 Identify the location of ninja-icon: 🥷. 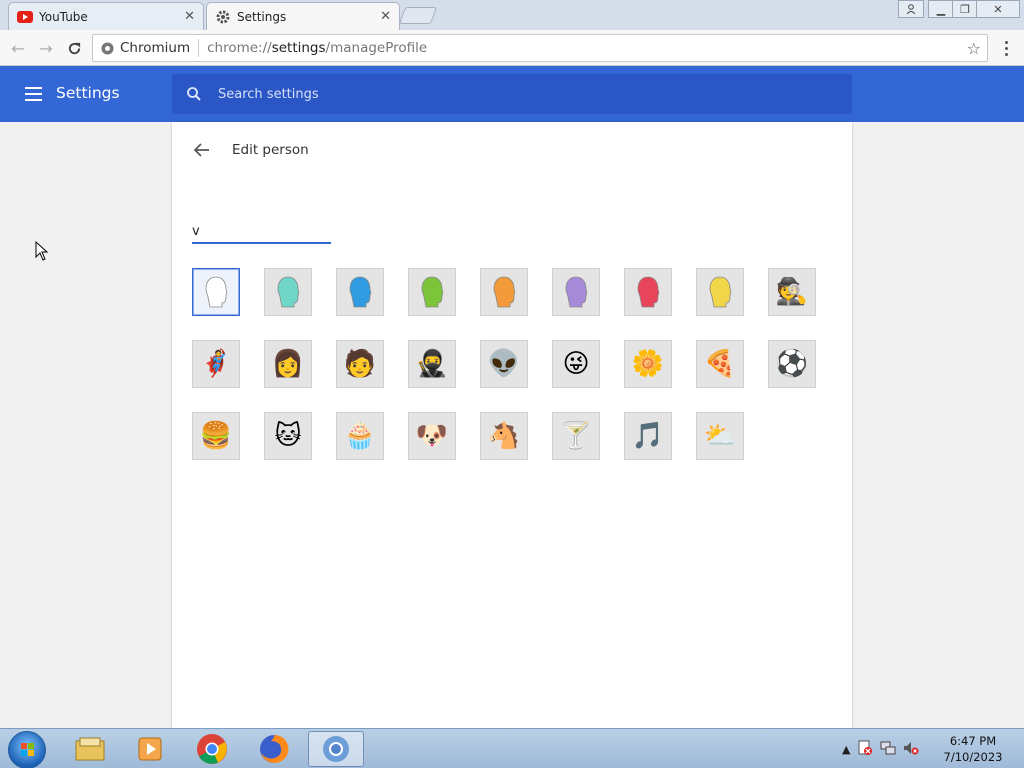
(432, 364).